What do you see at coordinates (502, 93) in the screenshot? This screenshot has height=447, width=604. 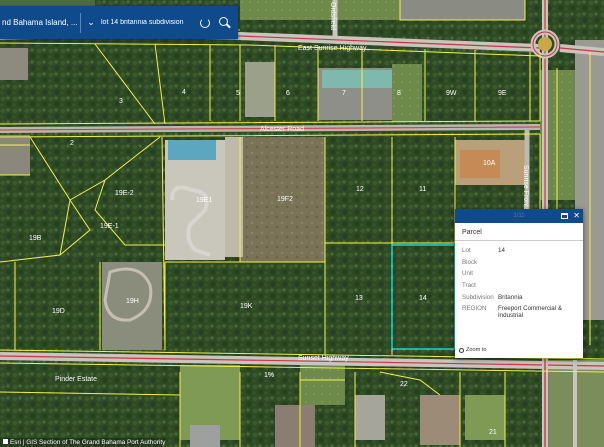 I see `parcel-label: 9E` at bounding box center [502, 93].